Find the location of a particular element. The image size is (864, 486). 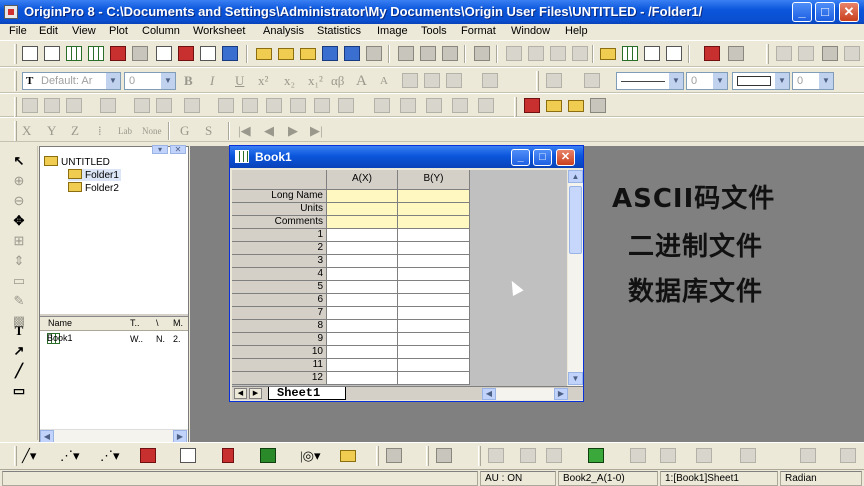

axis-right-icon is located at coordinates (298, 105).